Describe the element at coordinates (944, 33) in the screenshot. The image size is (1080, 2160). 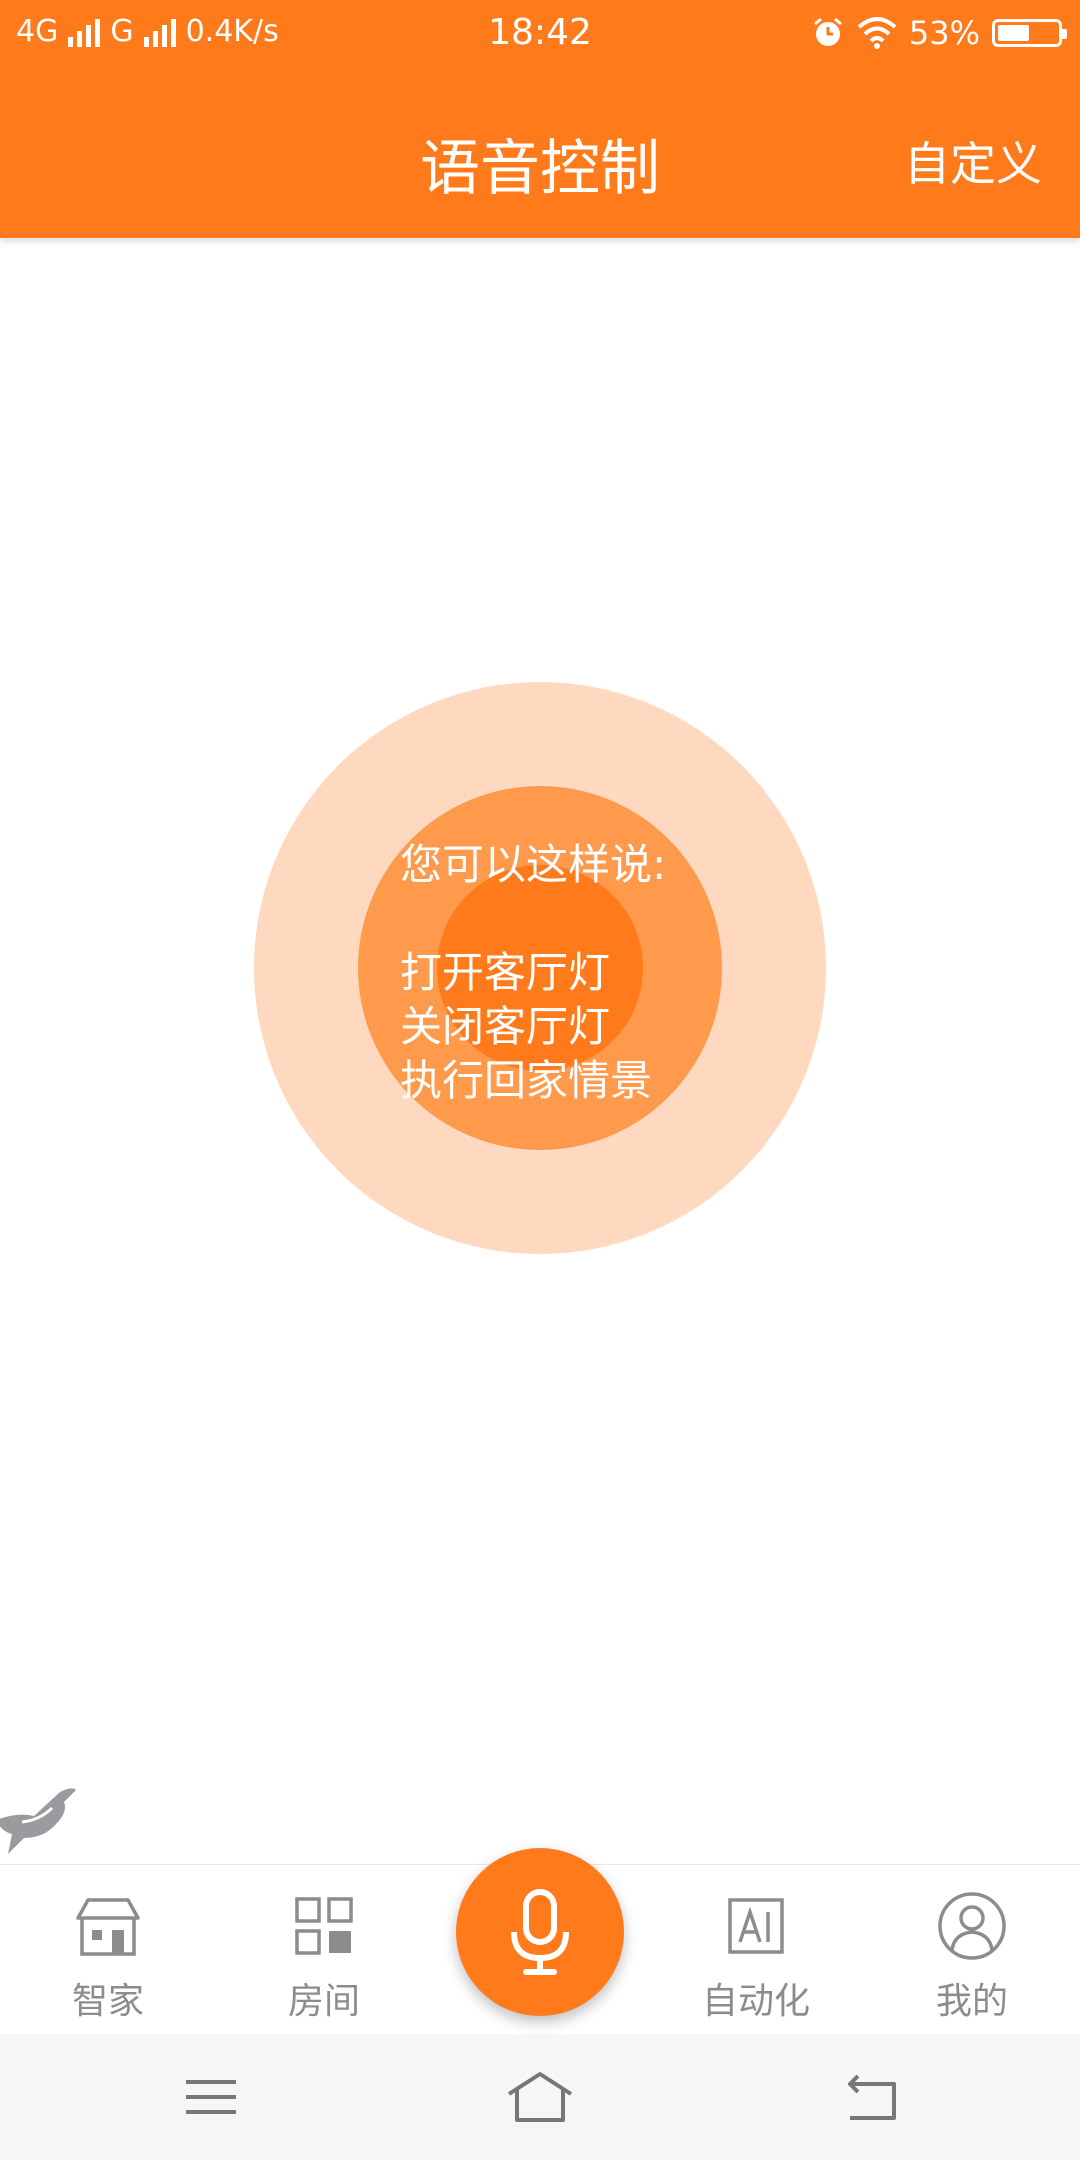
I see `battery-percent: 53%` at that location.